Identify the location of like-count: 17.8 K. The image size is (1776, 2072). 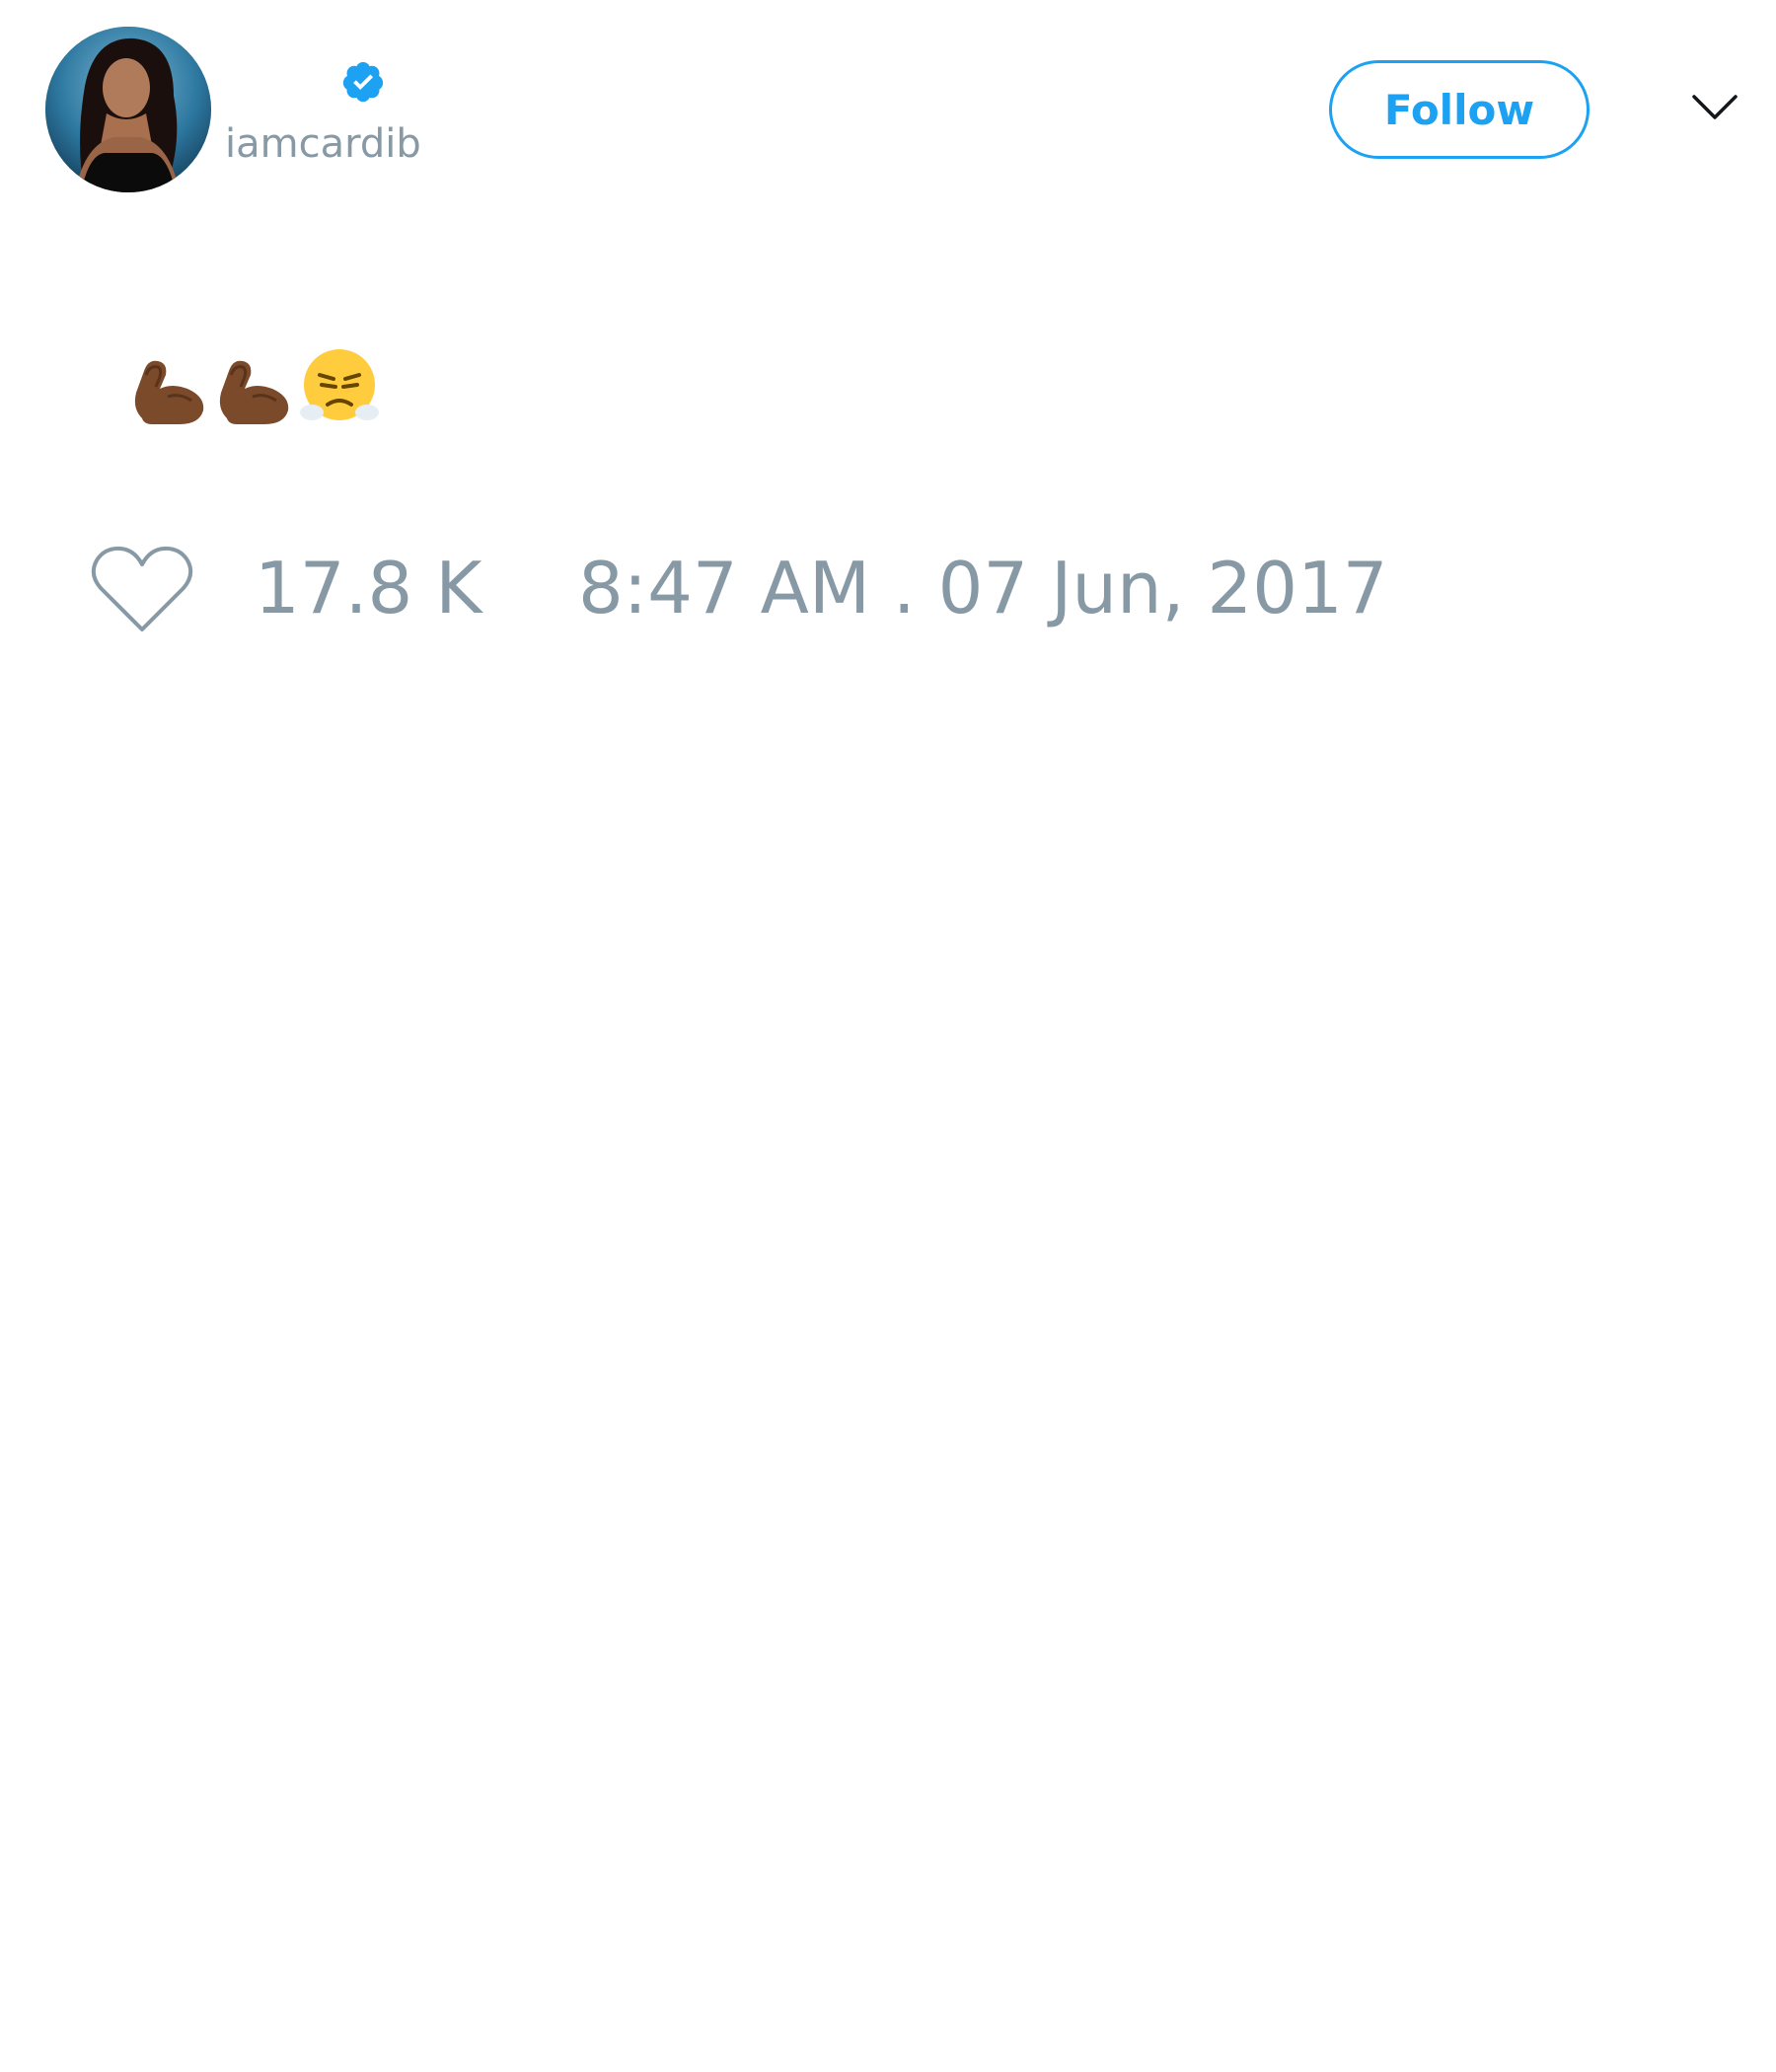
(368, 588).